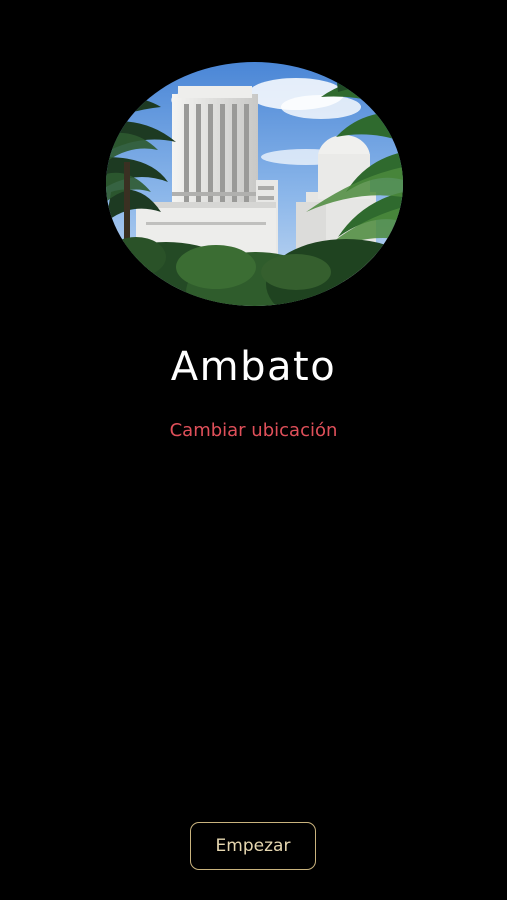  Describe the element at coordinates (253, 367) in the screenshot. I see `city-name: Ambato` at that location.